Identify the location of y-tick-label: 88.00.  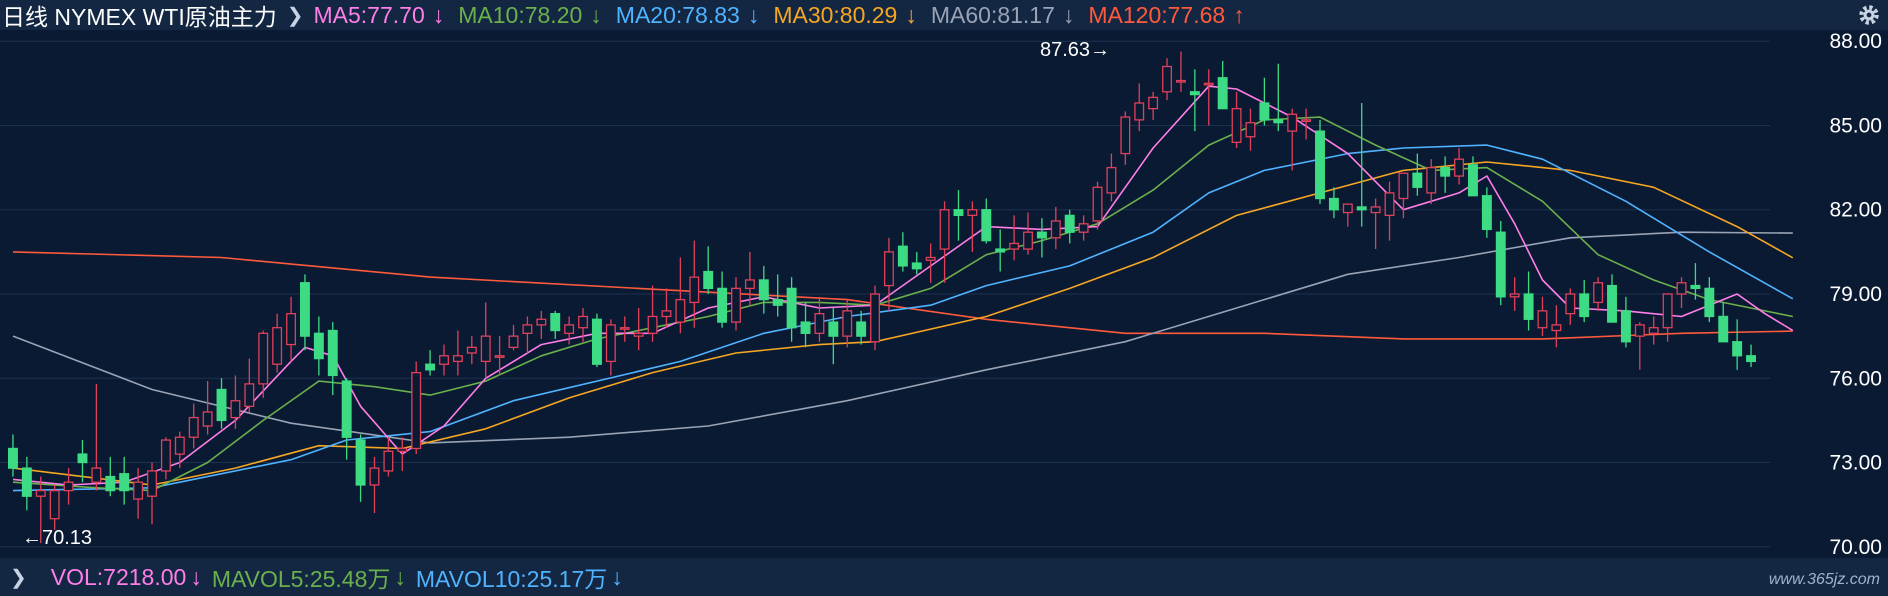
(1855, 41).